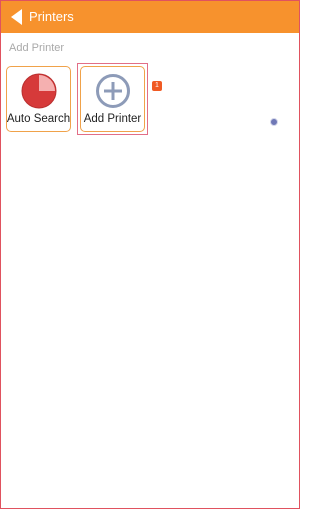 This screenshot has width=320, height=509. What do you see at coordinates (274, 122) in the screenshot?
I see `indicator-dot-icon` at bounding box center [274, 122].